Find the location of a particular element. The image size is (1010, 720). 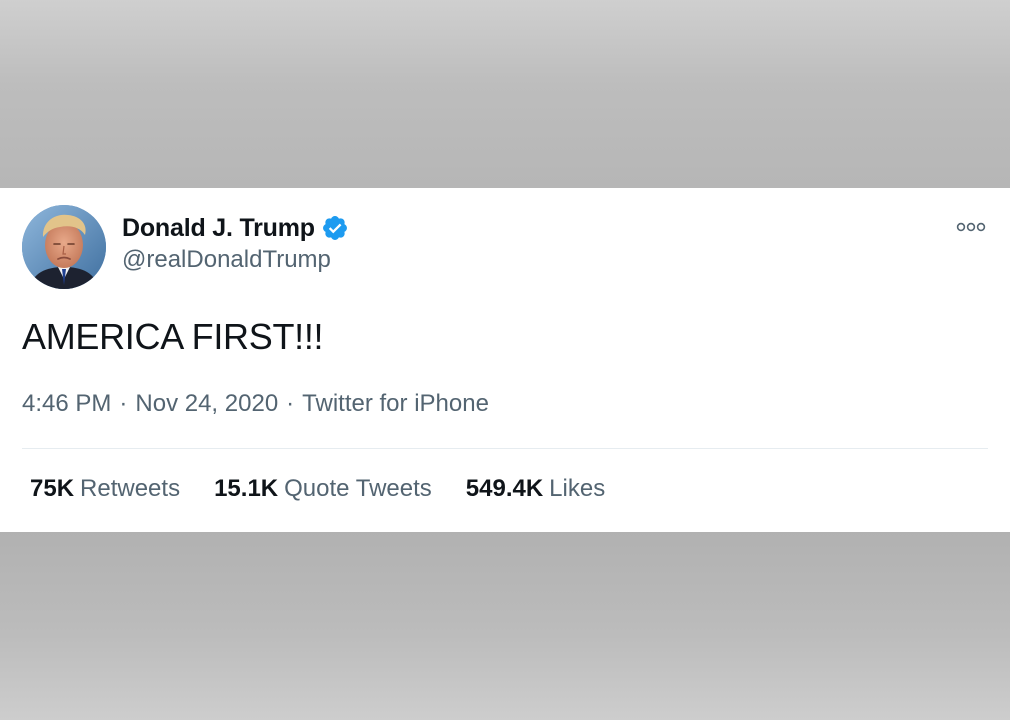

avatar-portrait-image is located at coordinates (64, 247).